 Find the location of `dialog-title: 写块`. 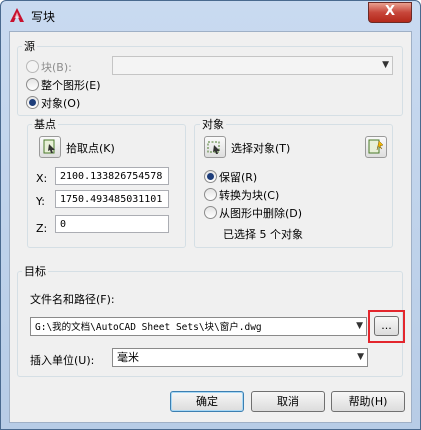

dialog-title: 写块 is located at coordinates (43, 17).